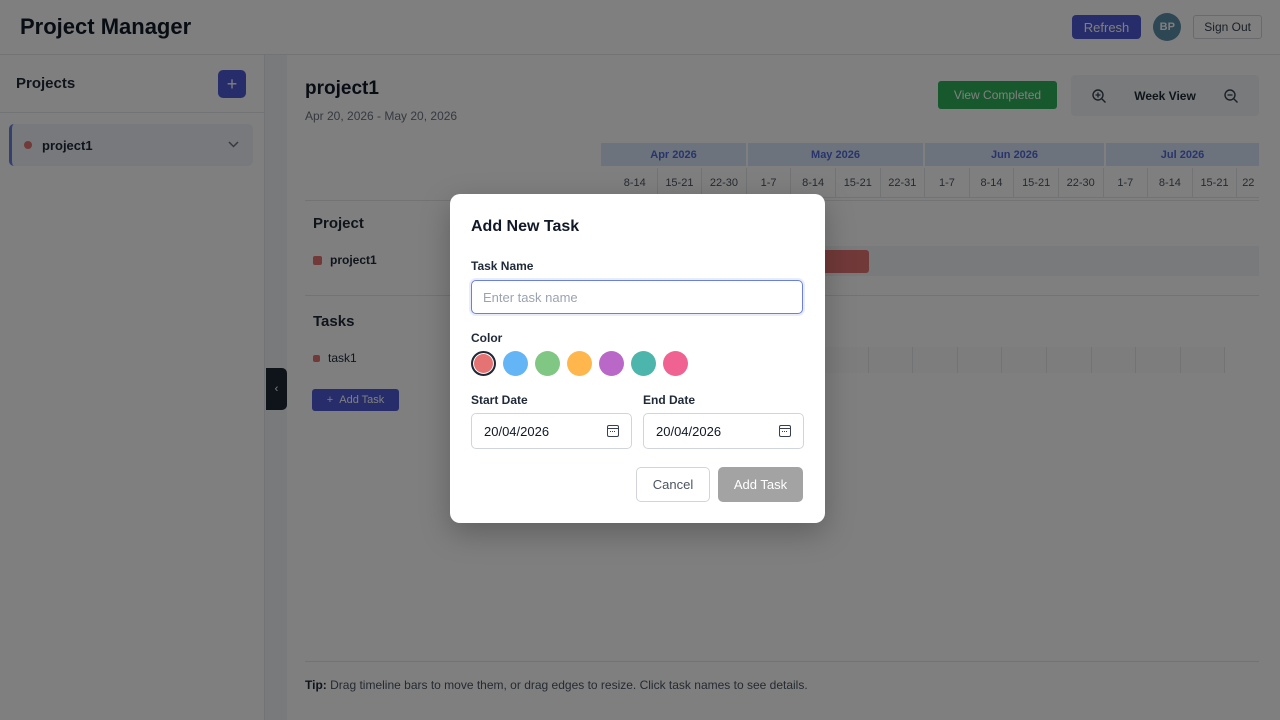  I want to click on color-swatch-green, so click(547, 363).